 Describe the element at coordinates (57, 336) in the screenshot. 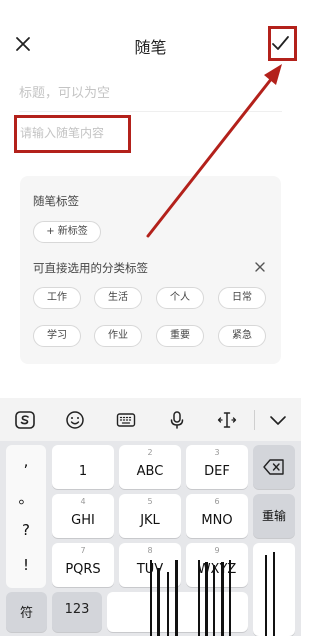

I see `category-chip: 学习` at that location.